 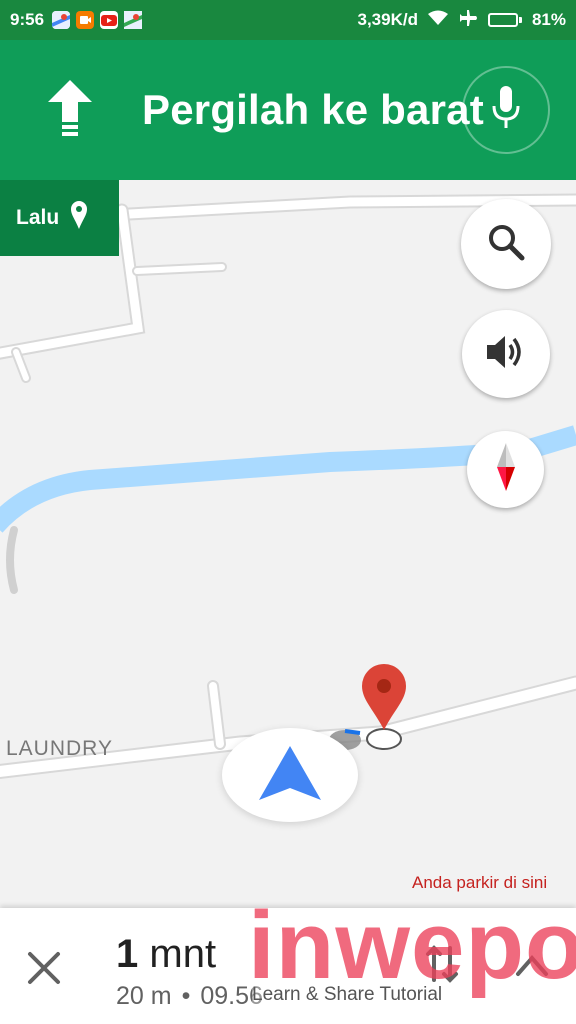 I want to click on notification-icons, so click(x=97, y=20).